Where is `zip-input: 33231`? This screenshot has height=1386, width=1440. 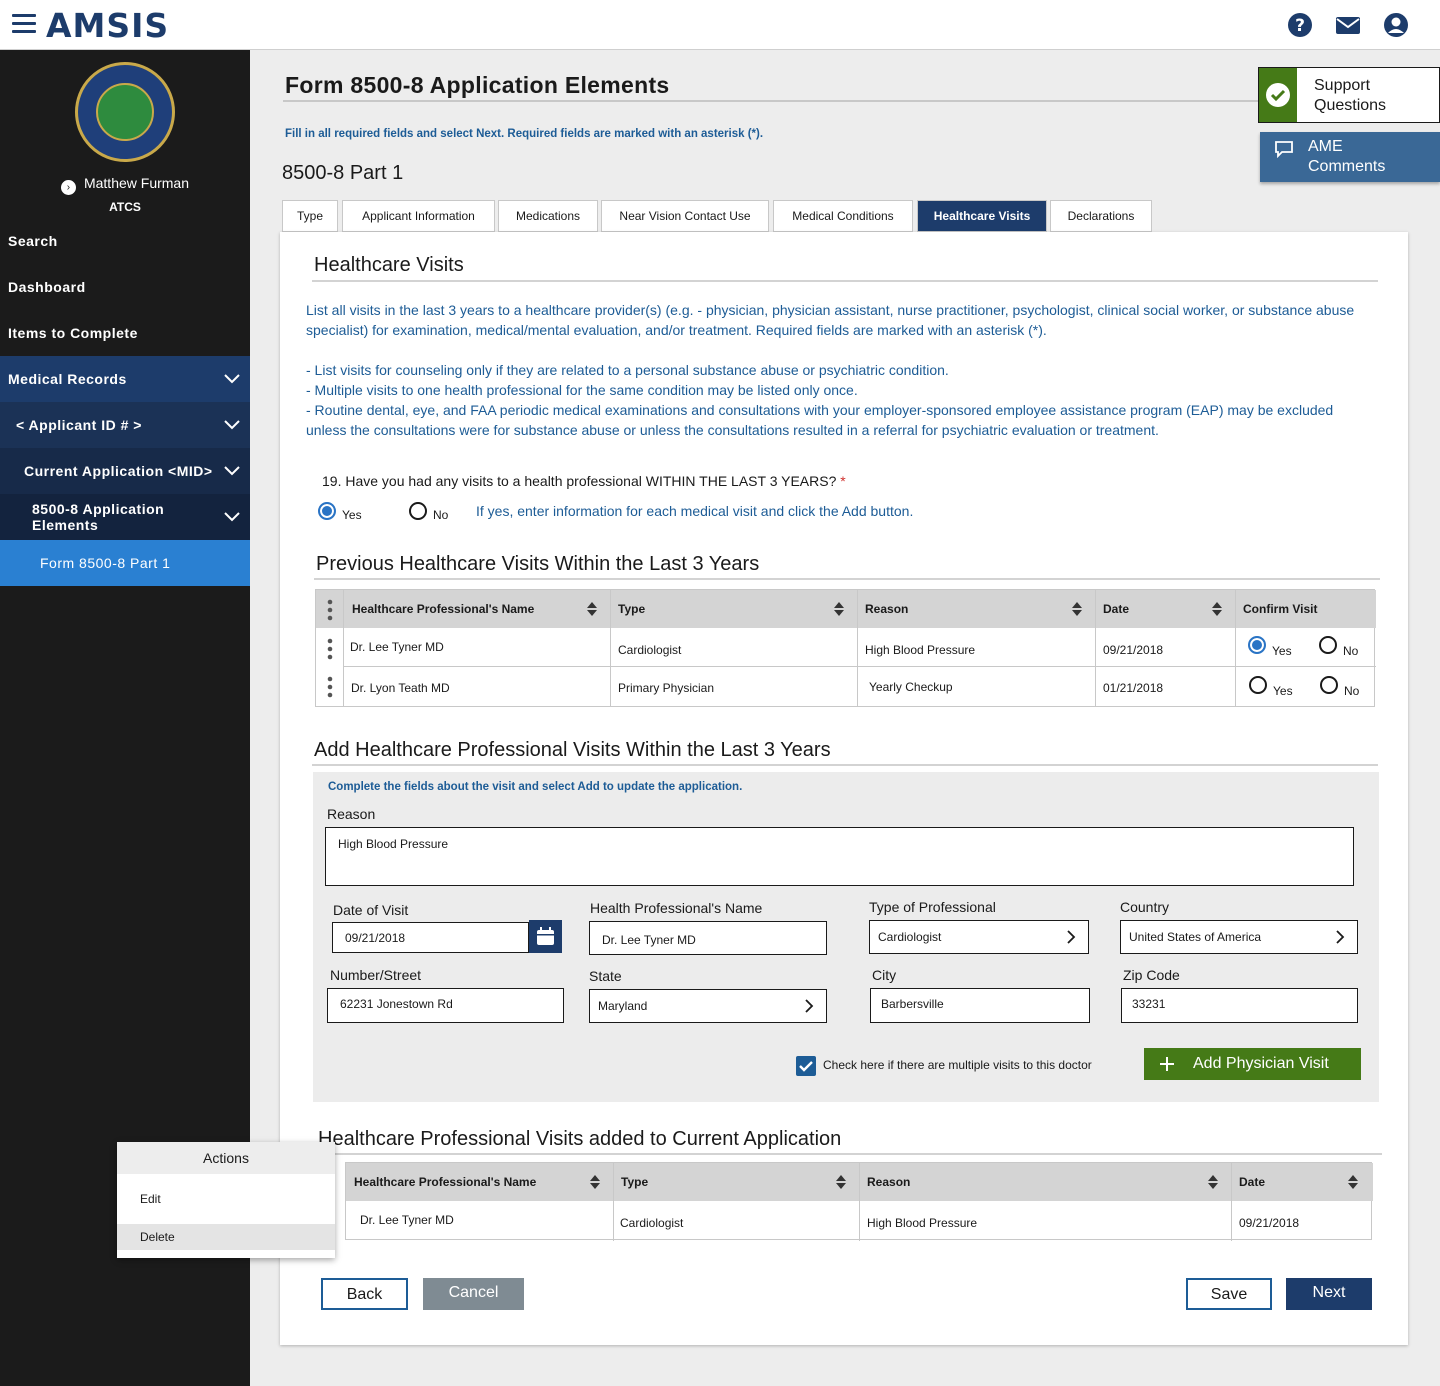
zip-input: 33231 is located at coordinates (1239, 1005).